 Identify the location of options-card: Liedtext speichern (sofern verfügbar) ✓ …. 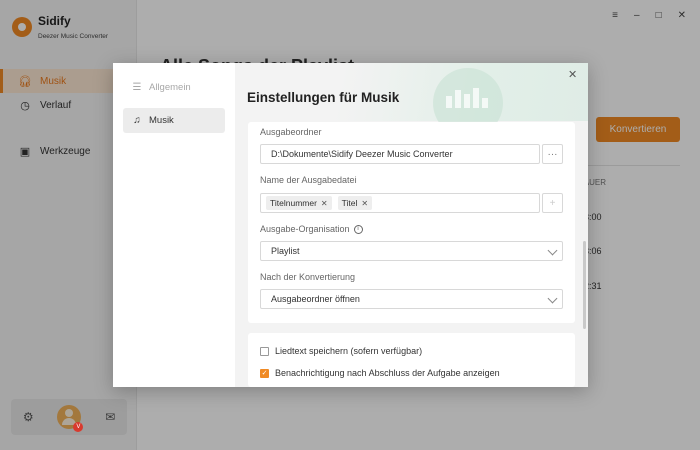
(411, 360).